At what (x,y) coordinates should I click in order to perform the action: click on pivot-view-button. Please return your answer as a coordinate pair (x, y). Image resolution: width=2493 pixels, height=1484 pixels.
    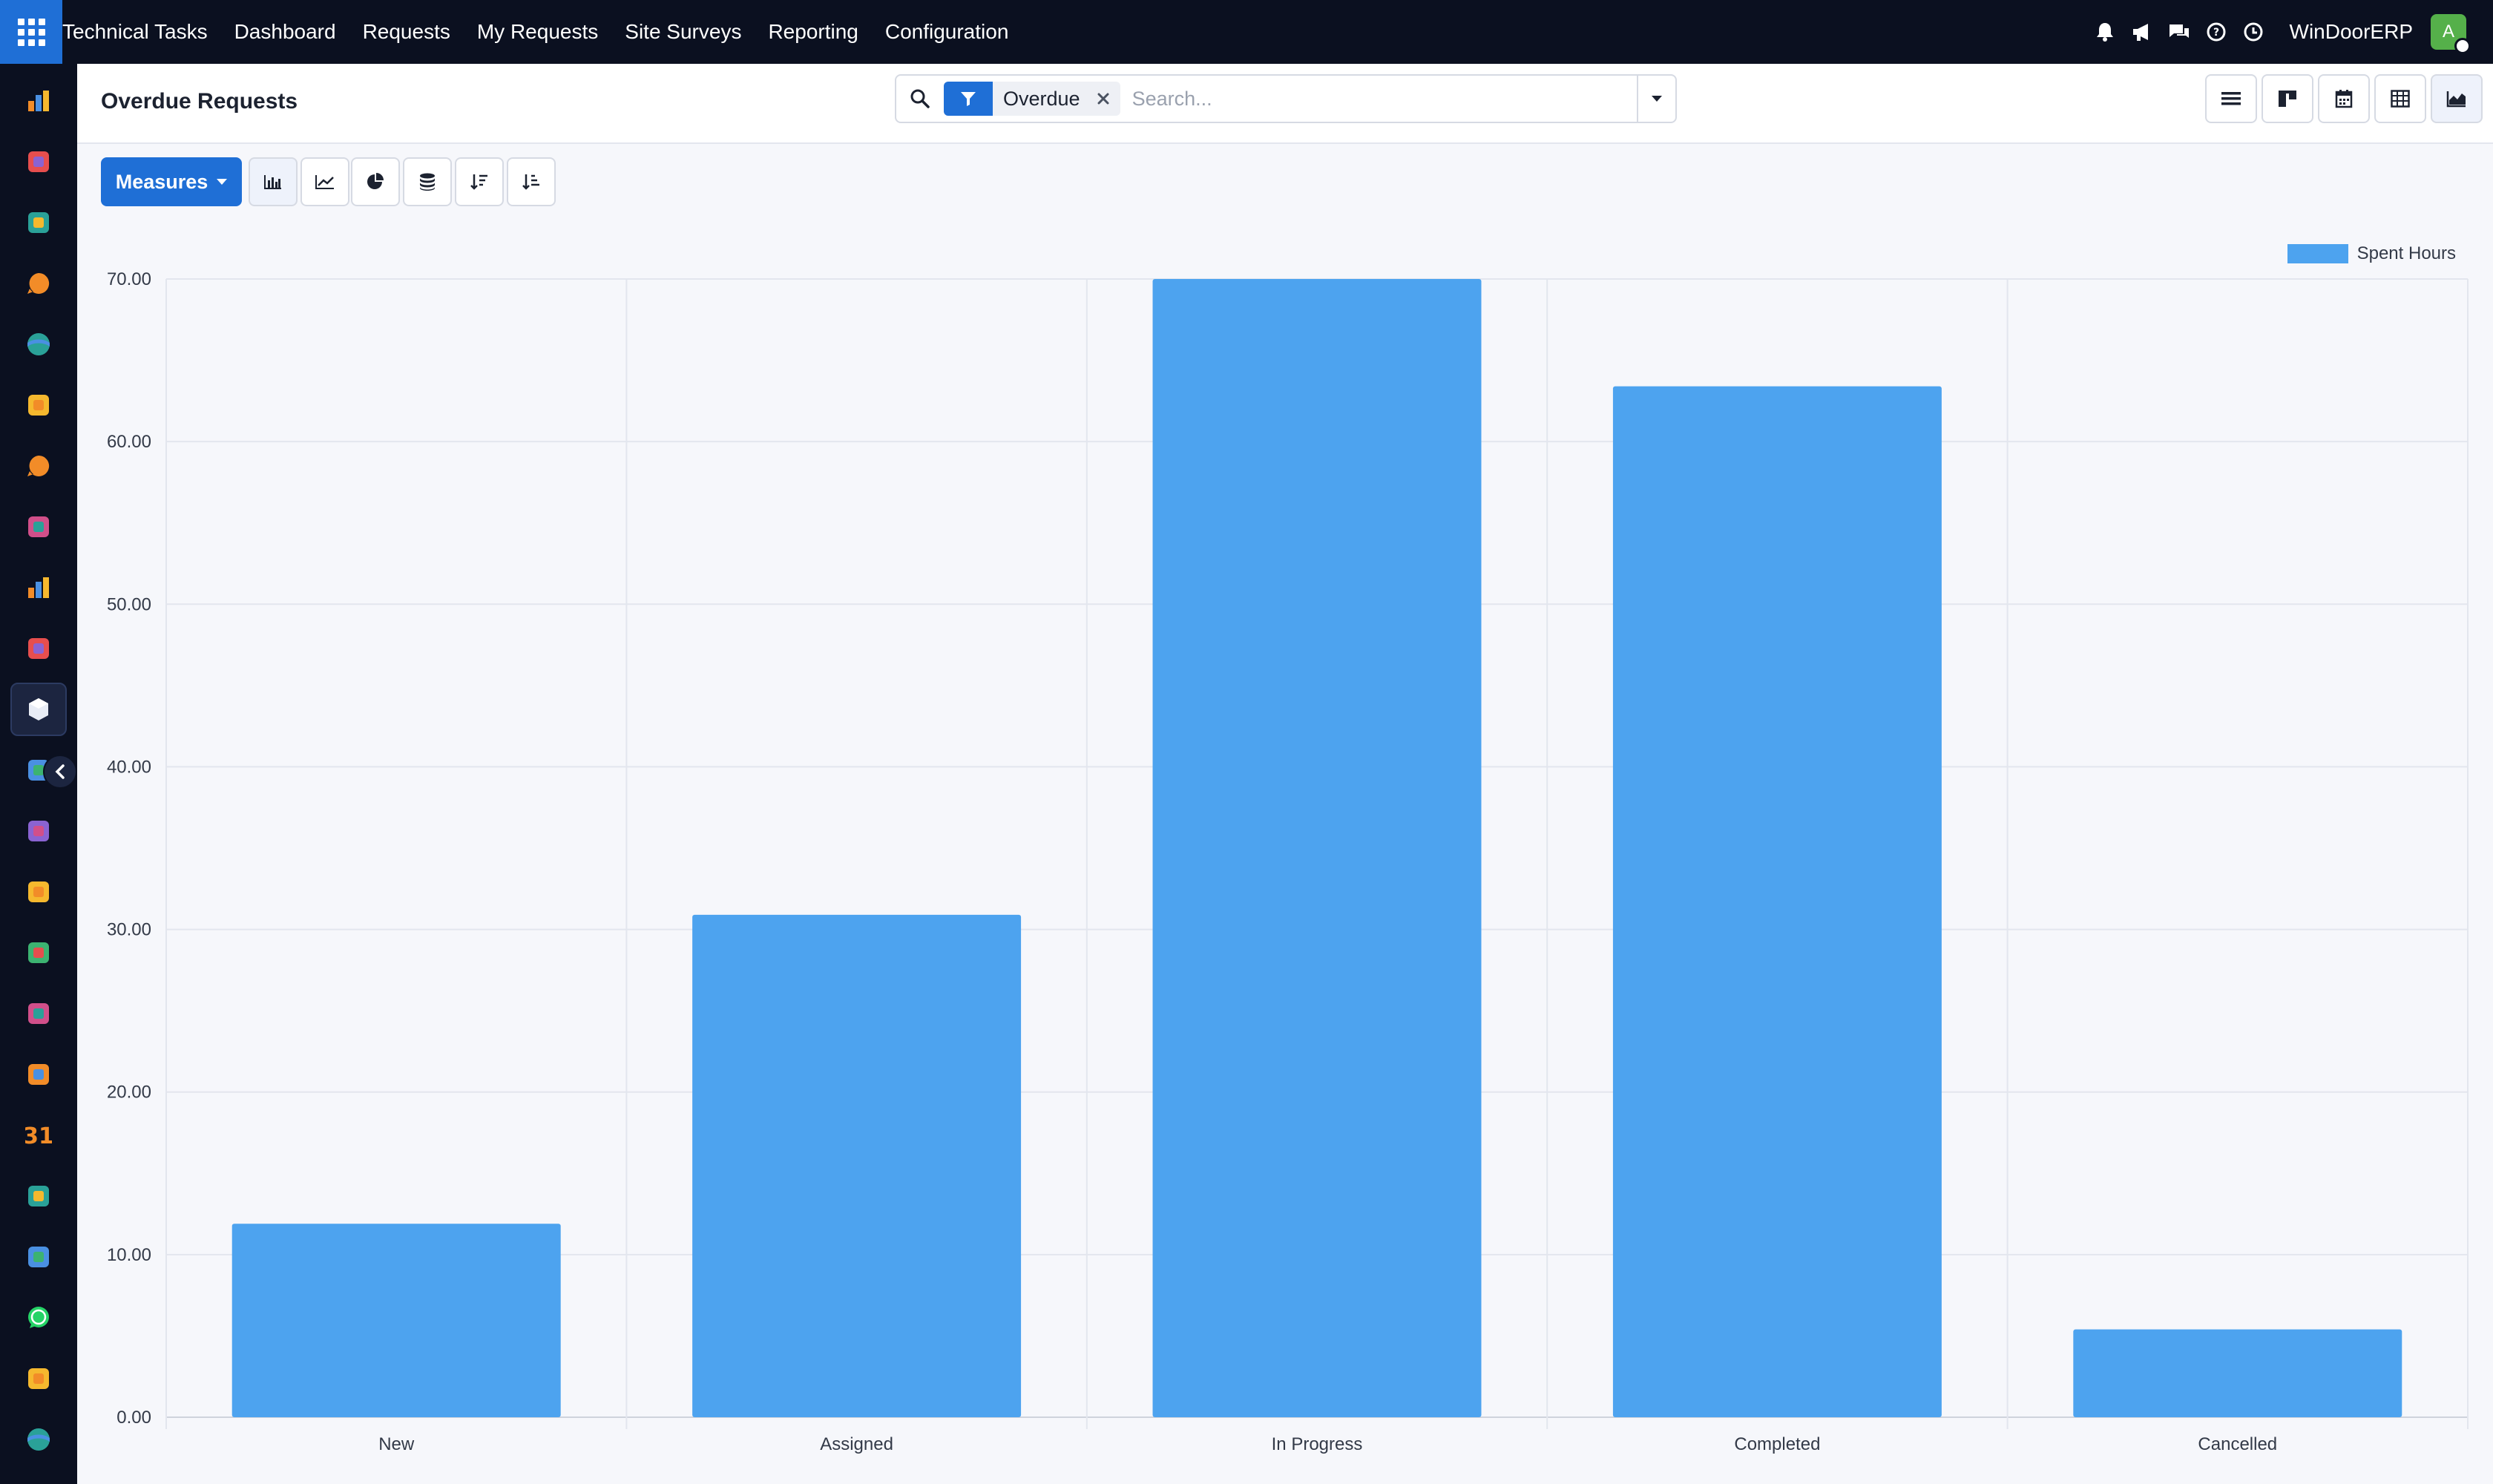
    Looking at the image, I should click on (2400, 98).